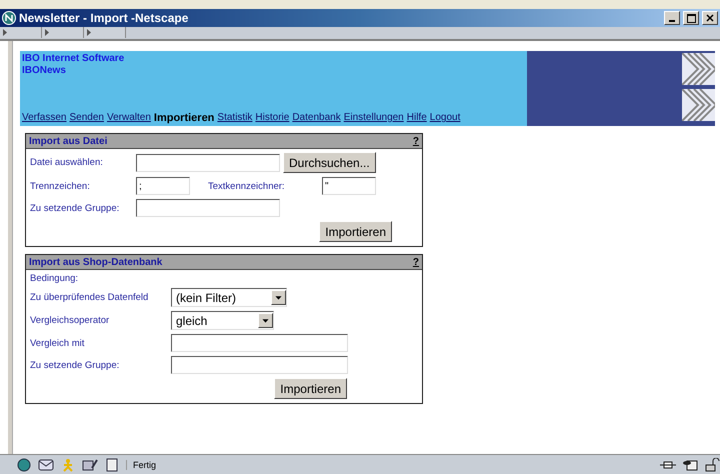 The image size is (720, 474). I want to click on field-label: Textkennzeichner:, so click(246, 186).